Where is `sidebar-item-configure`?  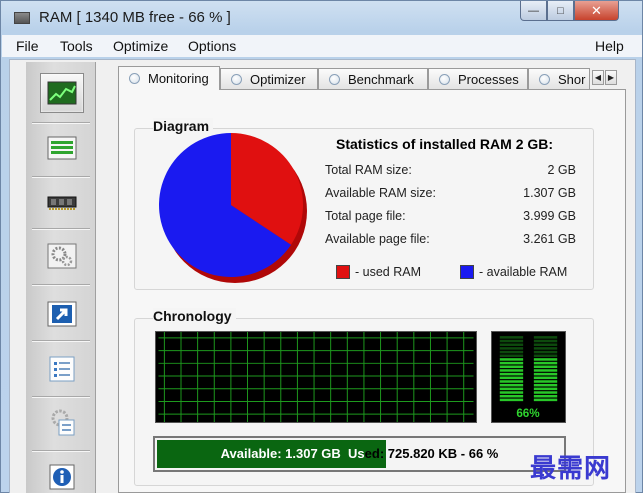 sidebar-item-configure is located at coordinates (62, 422).